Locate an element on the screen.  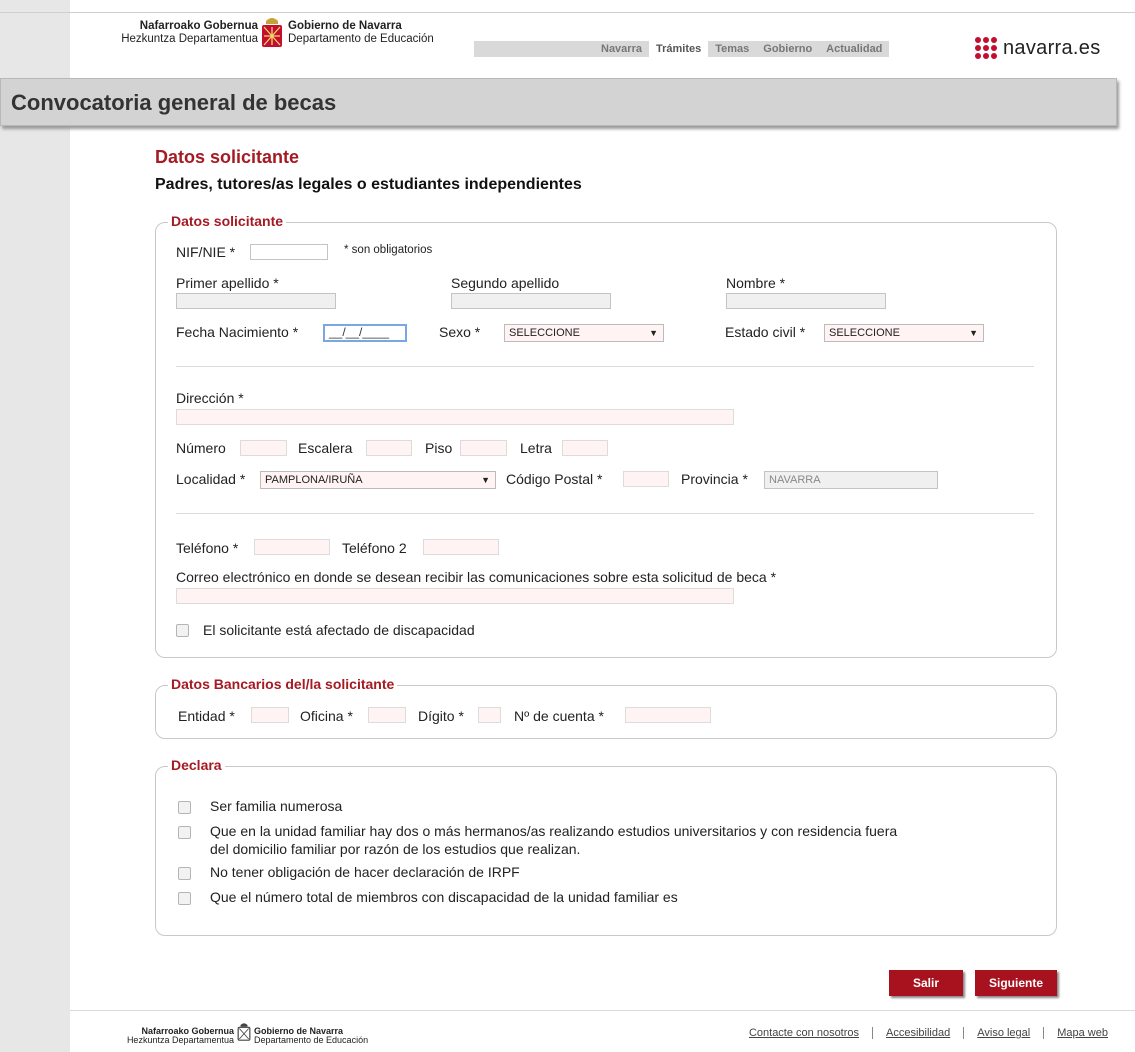
footer-shield-icon is located at coordinates (244, 1032).